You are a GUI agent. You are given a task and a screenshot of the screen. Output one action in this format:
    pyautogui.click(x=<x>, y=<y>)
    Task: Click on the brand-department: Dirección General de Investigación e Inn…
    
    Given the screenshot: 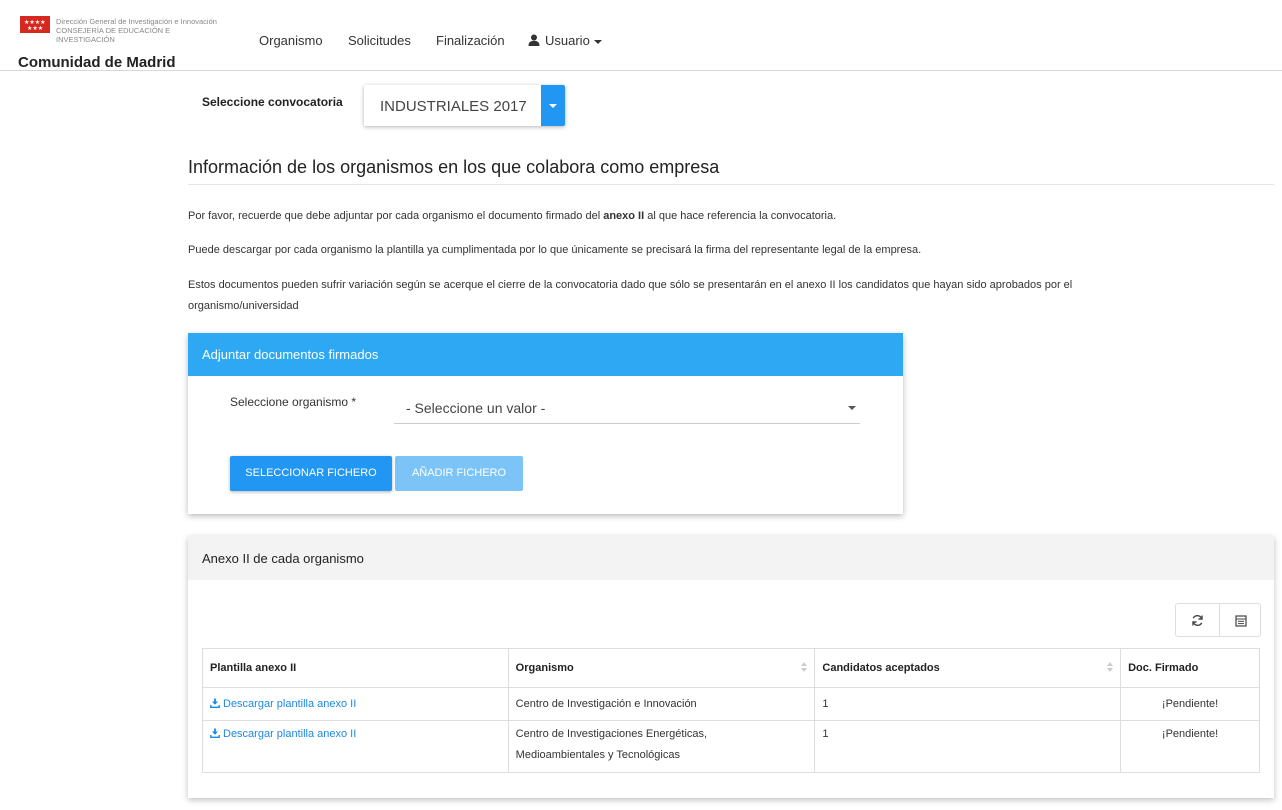 What is the action you would take?
    pyautogui.click(x=136, y=21)
    